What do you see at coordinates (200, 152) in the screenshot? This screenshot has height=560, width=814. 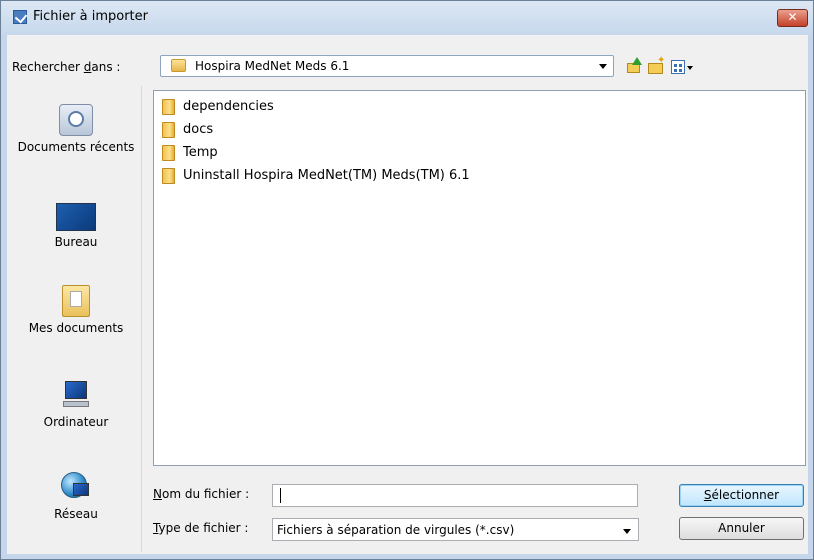 I see `file-name: Temp` at bounding box center [200, 152].